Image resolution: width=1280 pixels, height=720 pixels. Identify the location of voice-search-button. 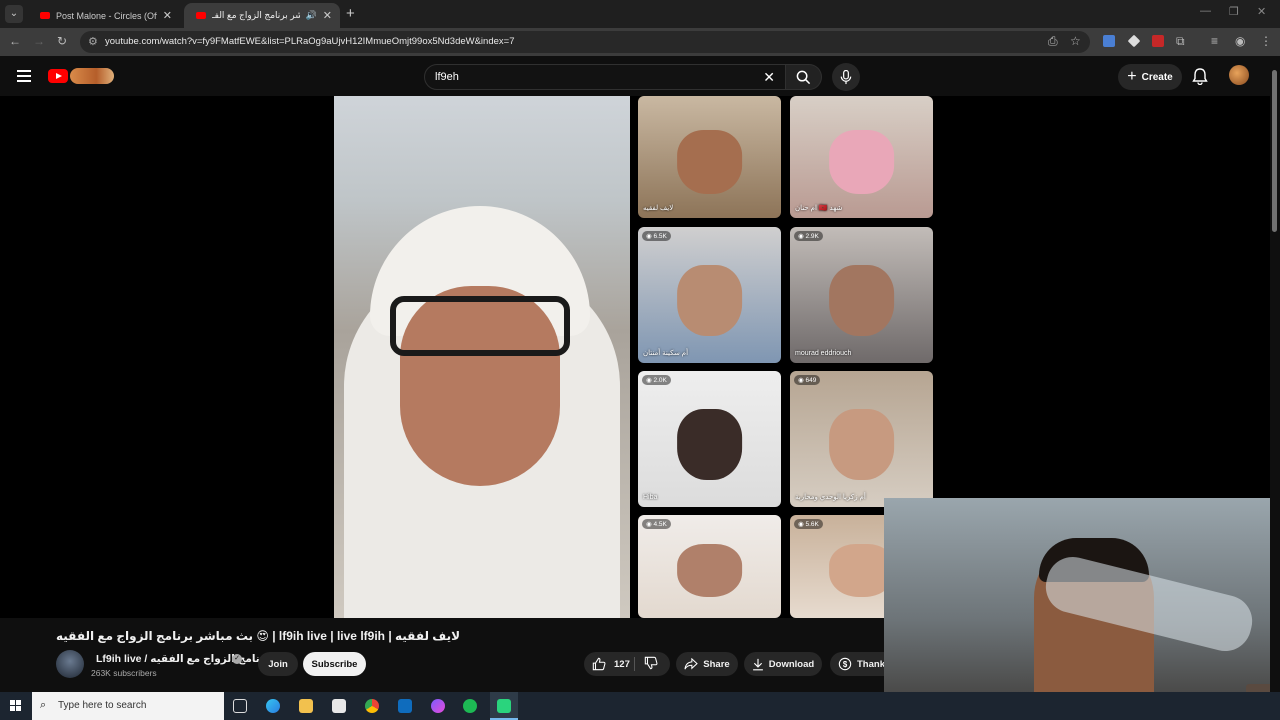
(846, 77).